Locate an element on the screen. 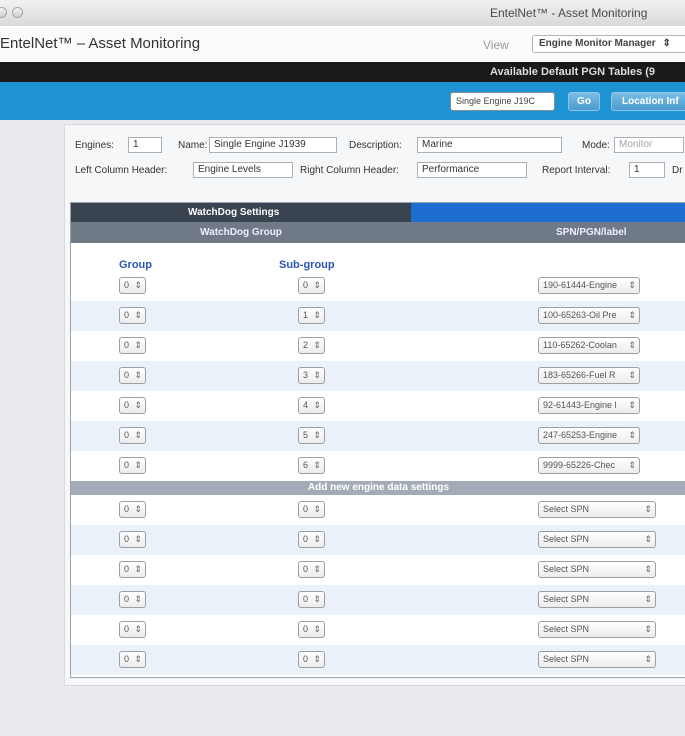  spn-select: 183-65266-Fuel R ⇕ is located at coordinates (589, 375).